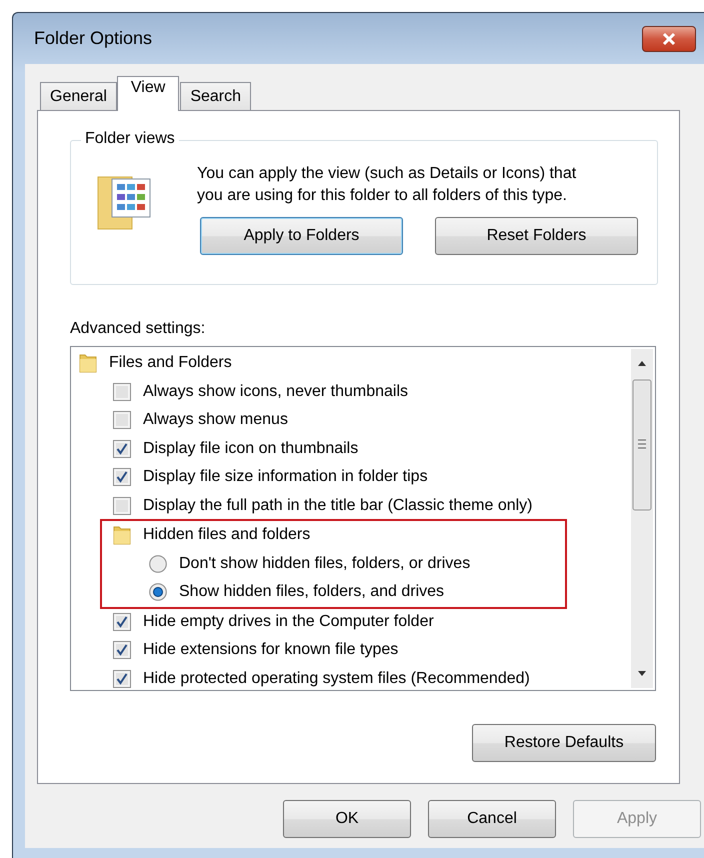 The width and height of the screenshot is (704, 858). I want to click on window-title: Folder Options, so click(93, 38).